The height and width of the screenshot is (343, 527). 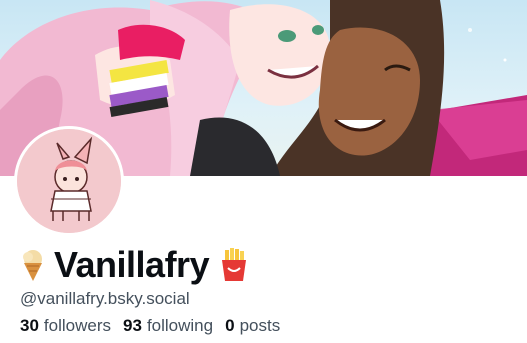 I want to click on followers-label: followers, so click(x=77, y=325).